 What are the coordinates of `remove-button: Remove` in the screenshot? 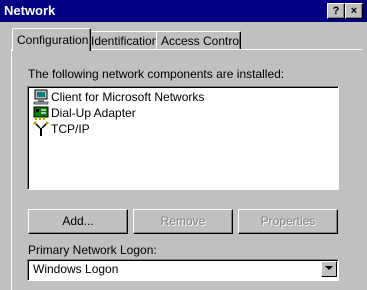 It's located at (183, 221).